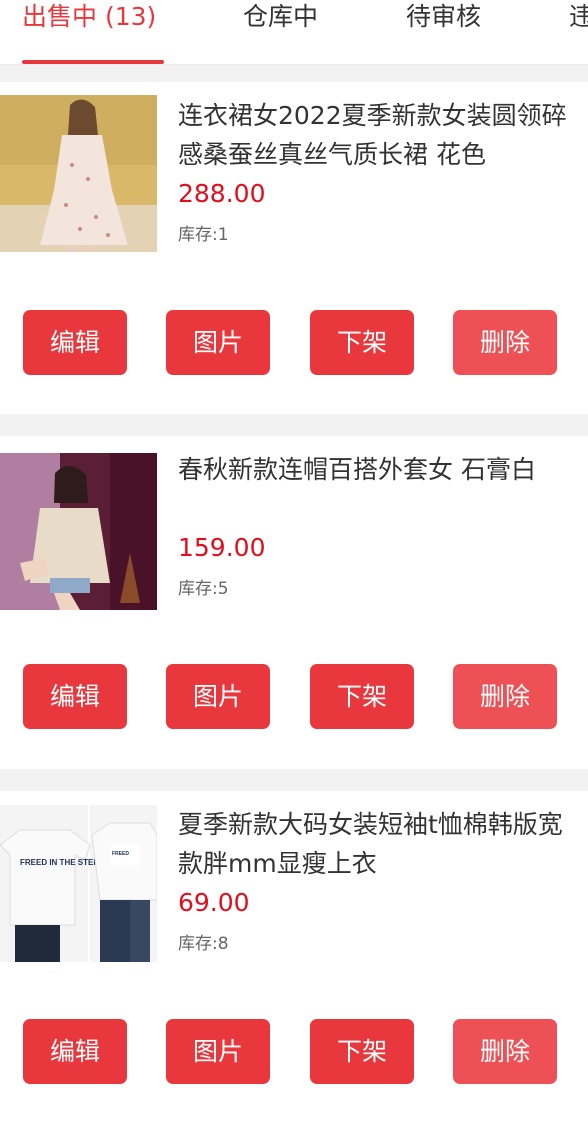 This screenshot has width=588, height=1121. Describe the element at coordinates (78, 883) in the screenshot. I see `product-image: FREED IN THE STERRT FREED` at that location.